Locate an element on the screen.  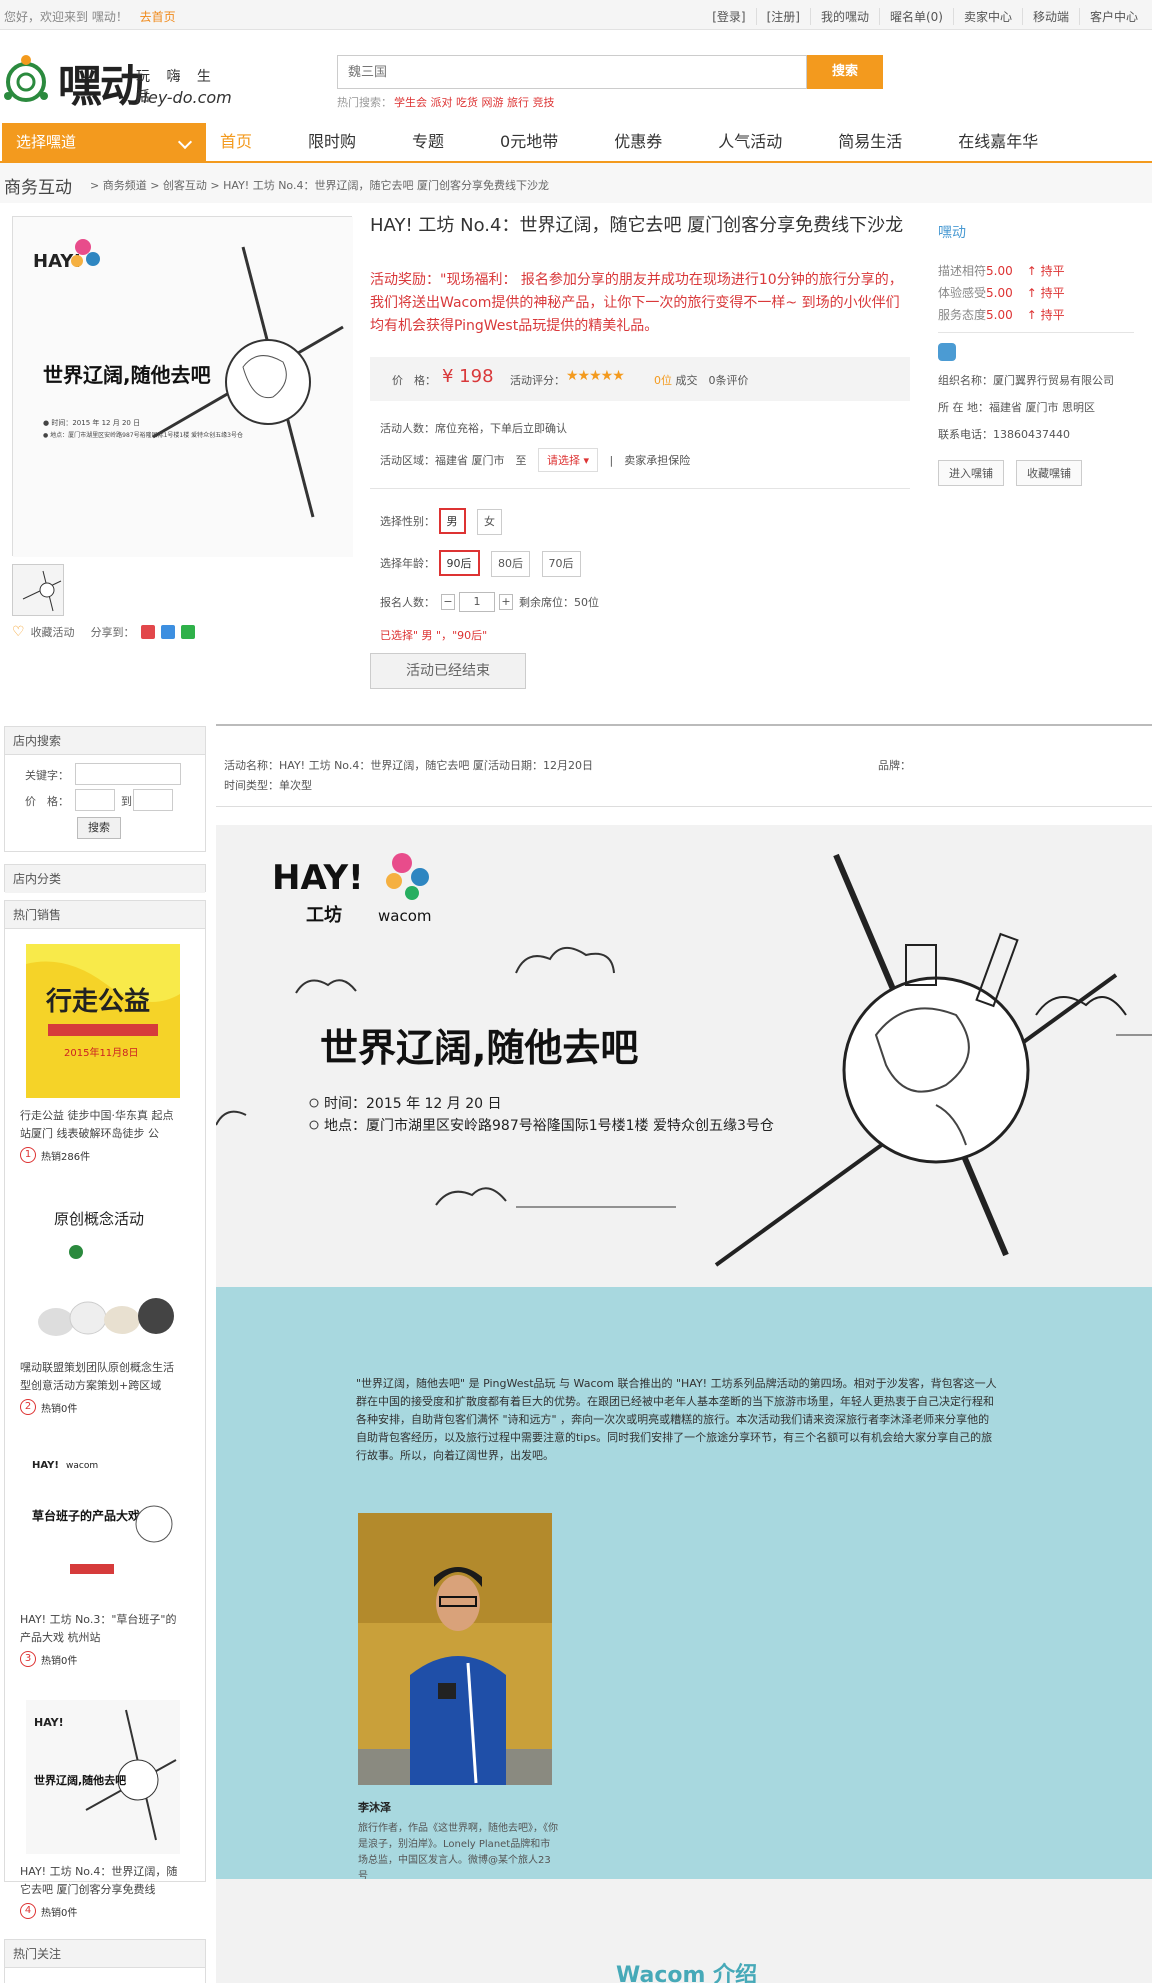
wechat-icon is located at coordinates (187, 632).